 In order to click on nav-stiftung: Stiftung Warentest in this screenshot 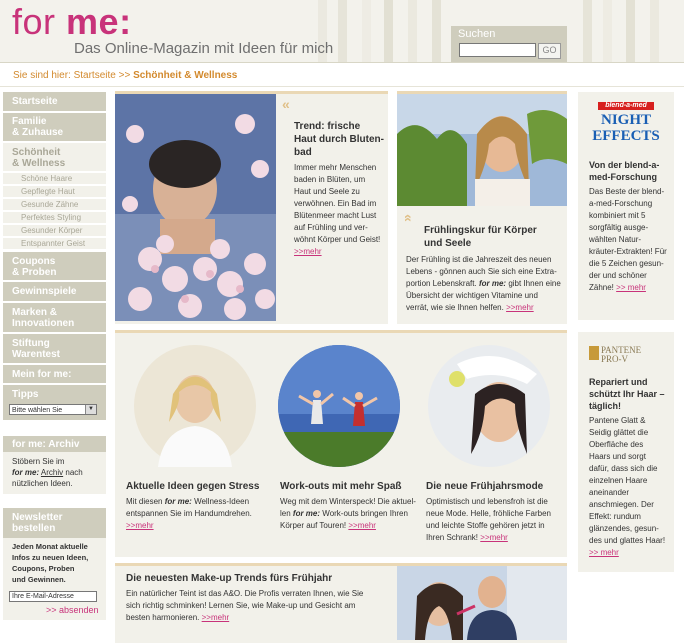, I will do `click(54, 348)`.